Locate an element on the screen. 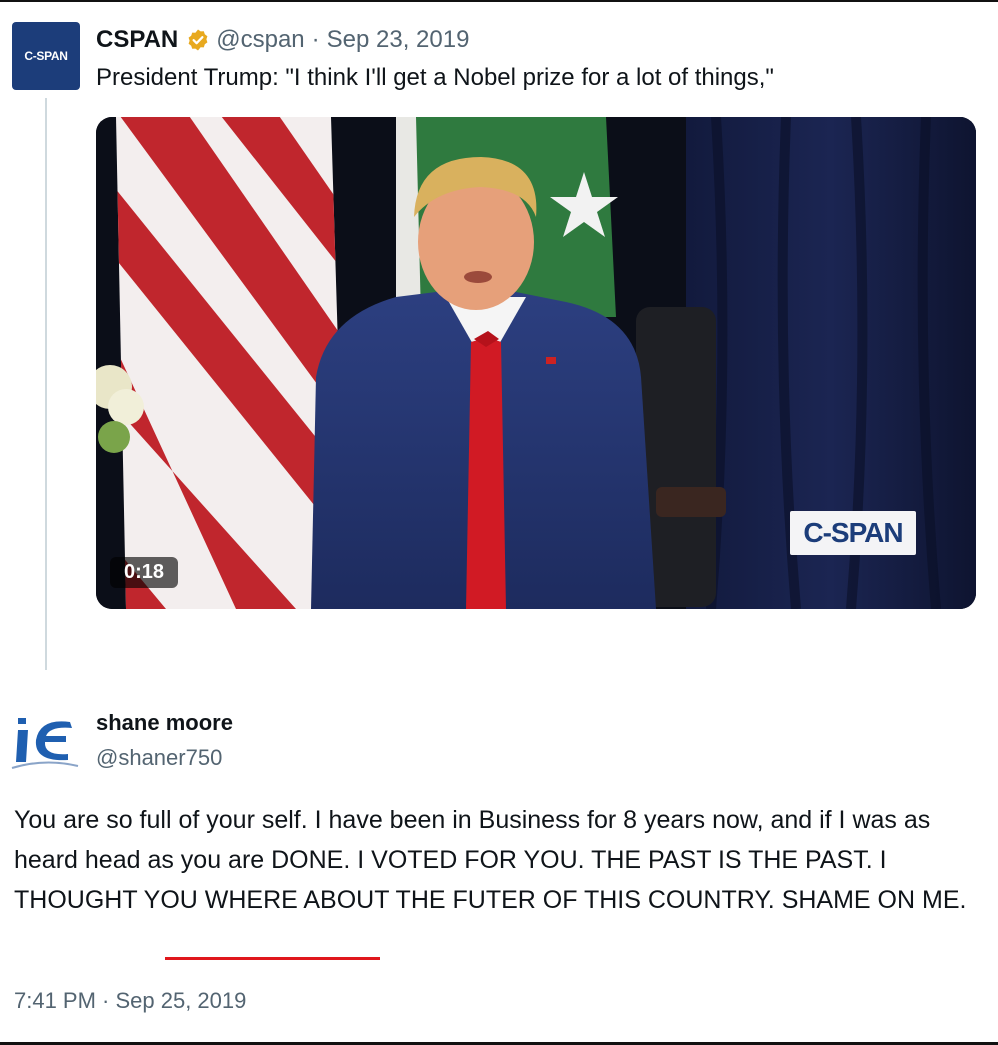 Image resolution: width=998 pixels, height=1045 pixels. reply-author-name: shane moore is located at coordinates (164, 723).